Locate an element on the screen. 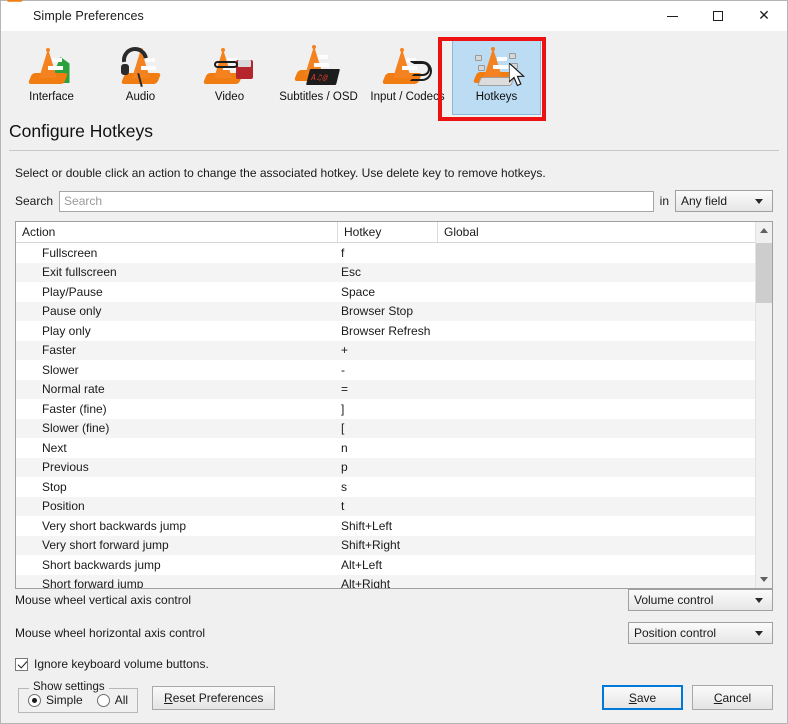 Image resolution: width=788 pixels, height=724 pixels. search-field-dropdown: Any field is located at coordinates (724, 201).